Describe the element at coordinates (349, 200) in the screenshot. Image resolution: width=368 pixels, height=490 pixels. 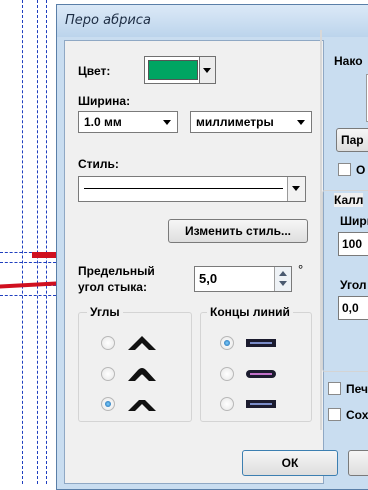
I see `calligraphy-title: Калл` at that location.